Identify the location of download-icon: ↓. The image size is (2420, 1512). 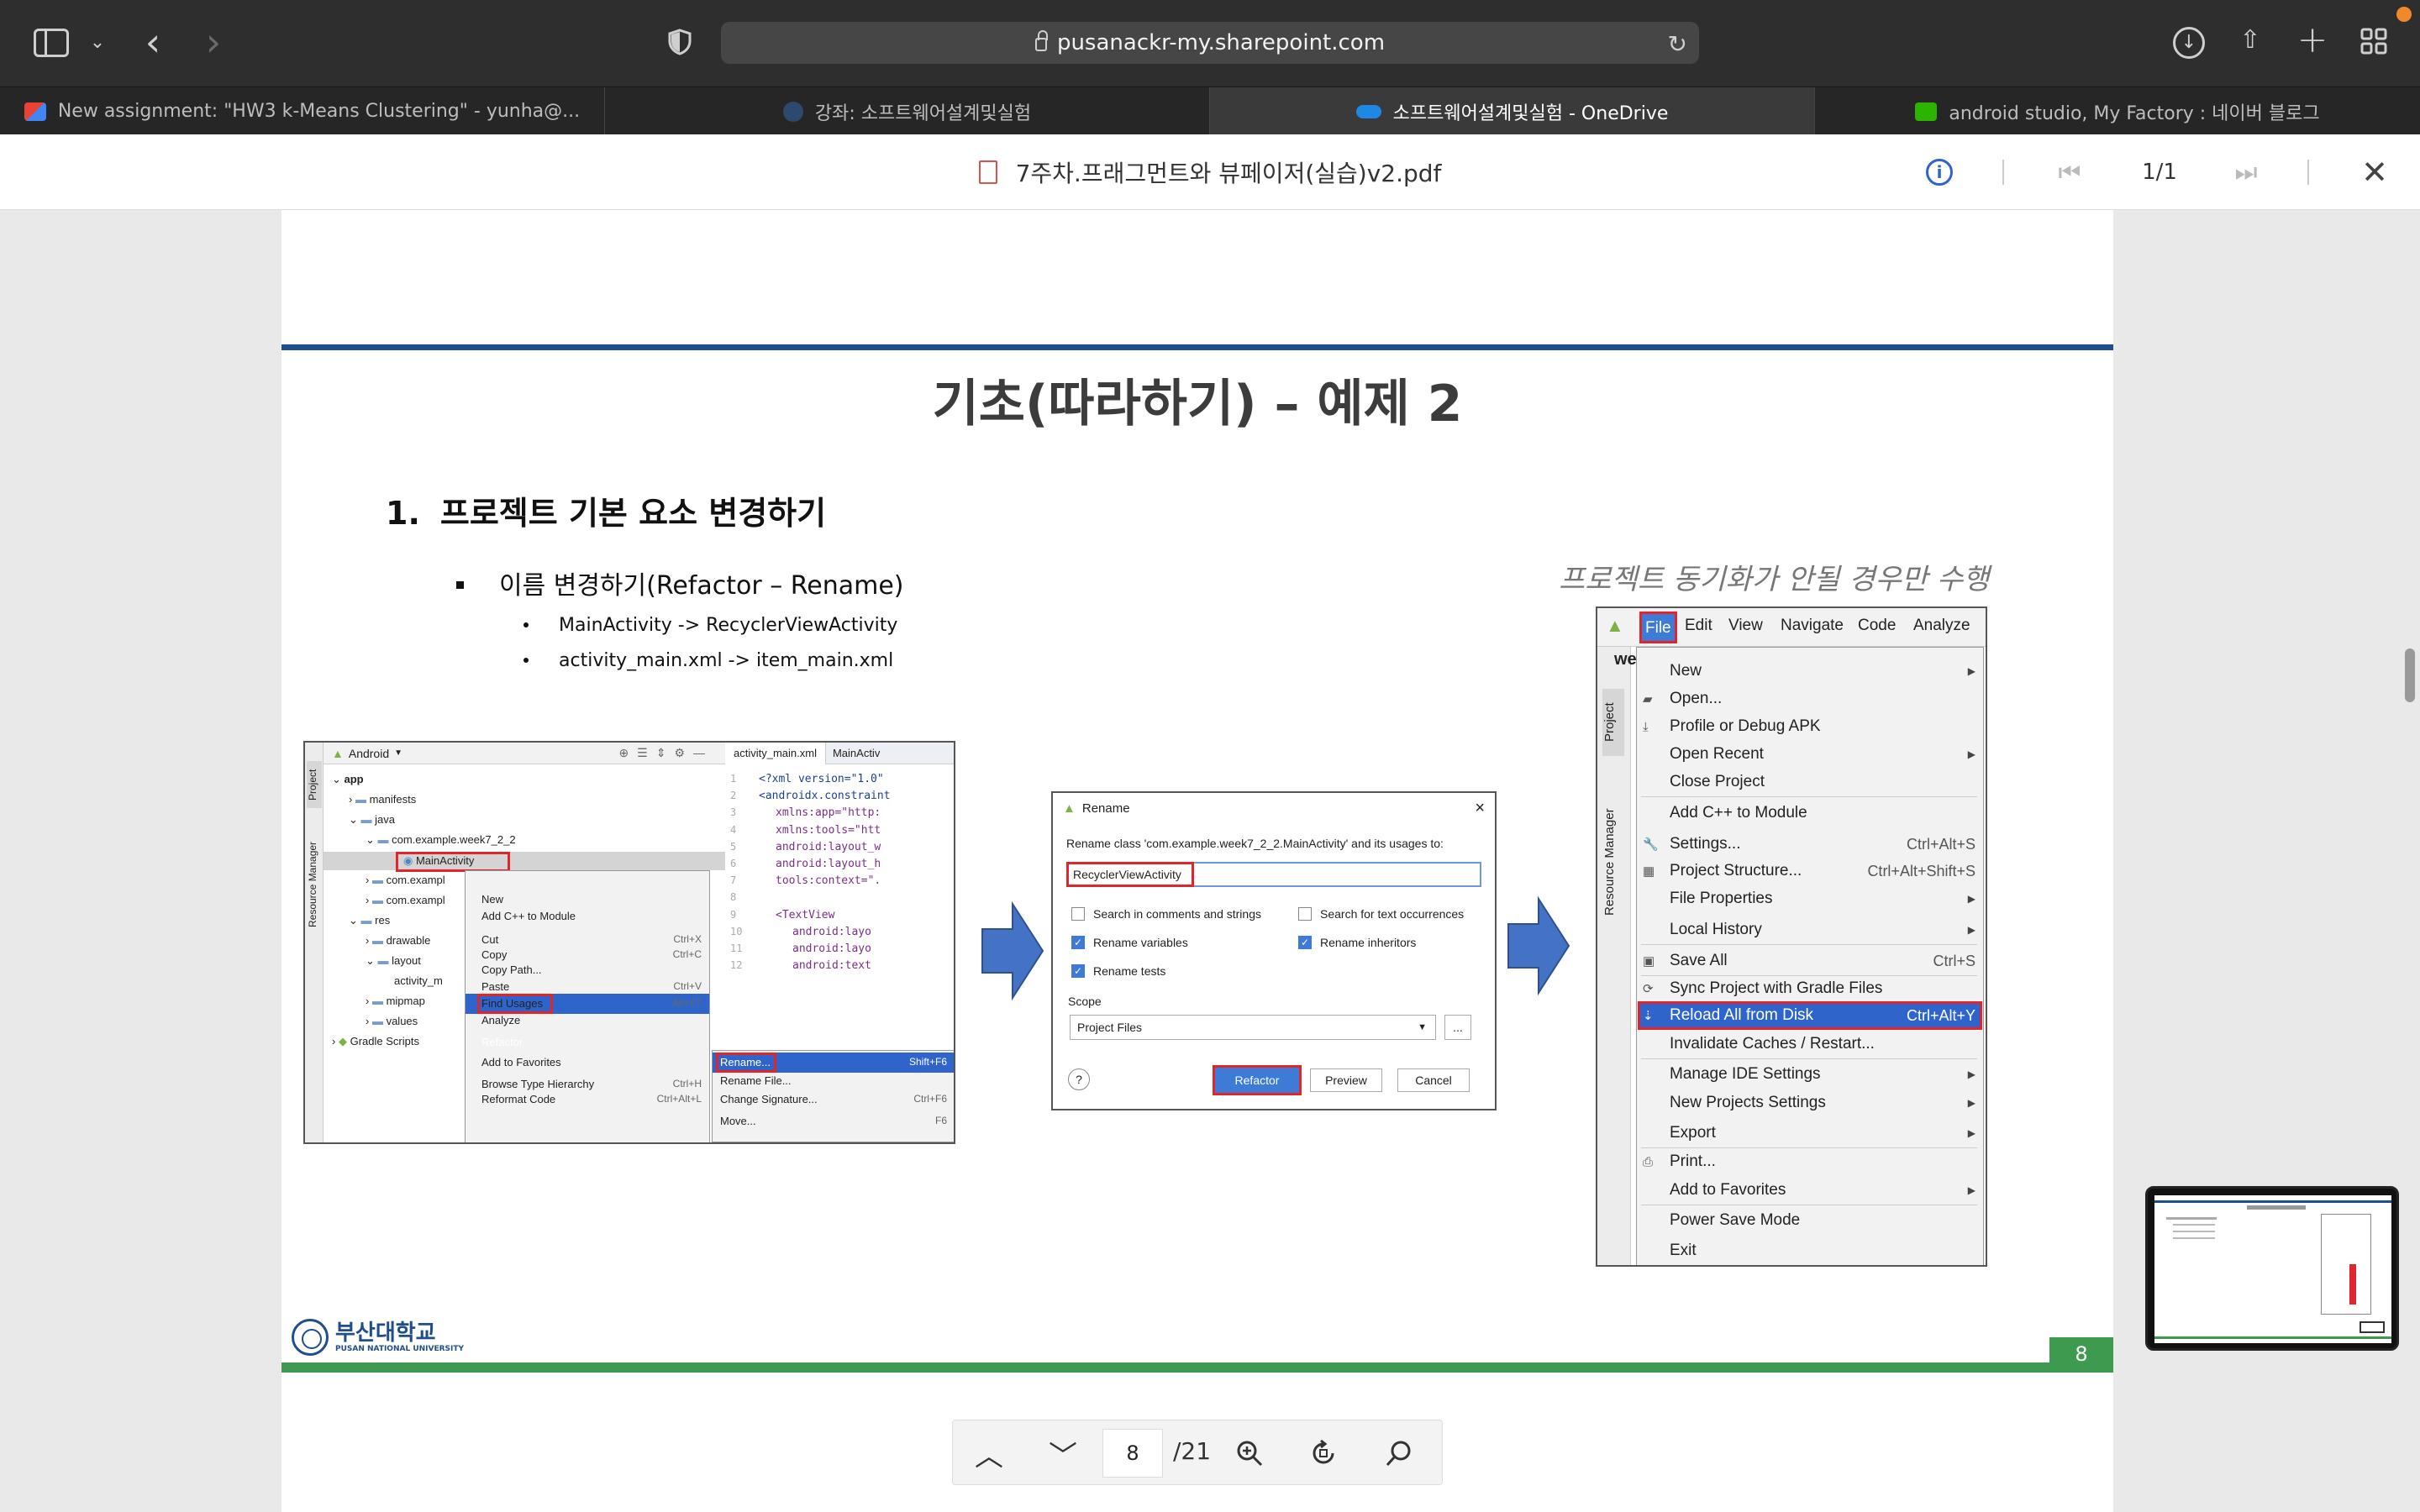
(2189, 43).